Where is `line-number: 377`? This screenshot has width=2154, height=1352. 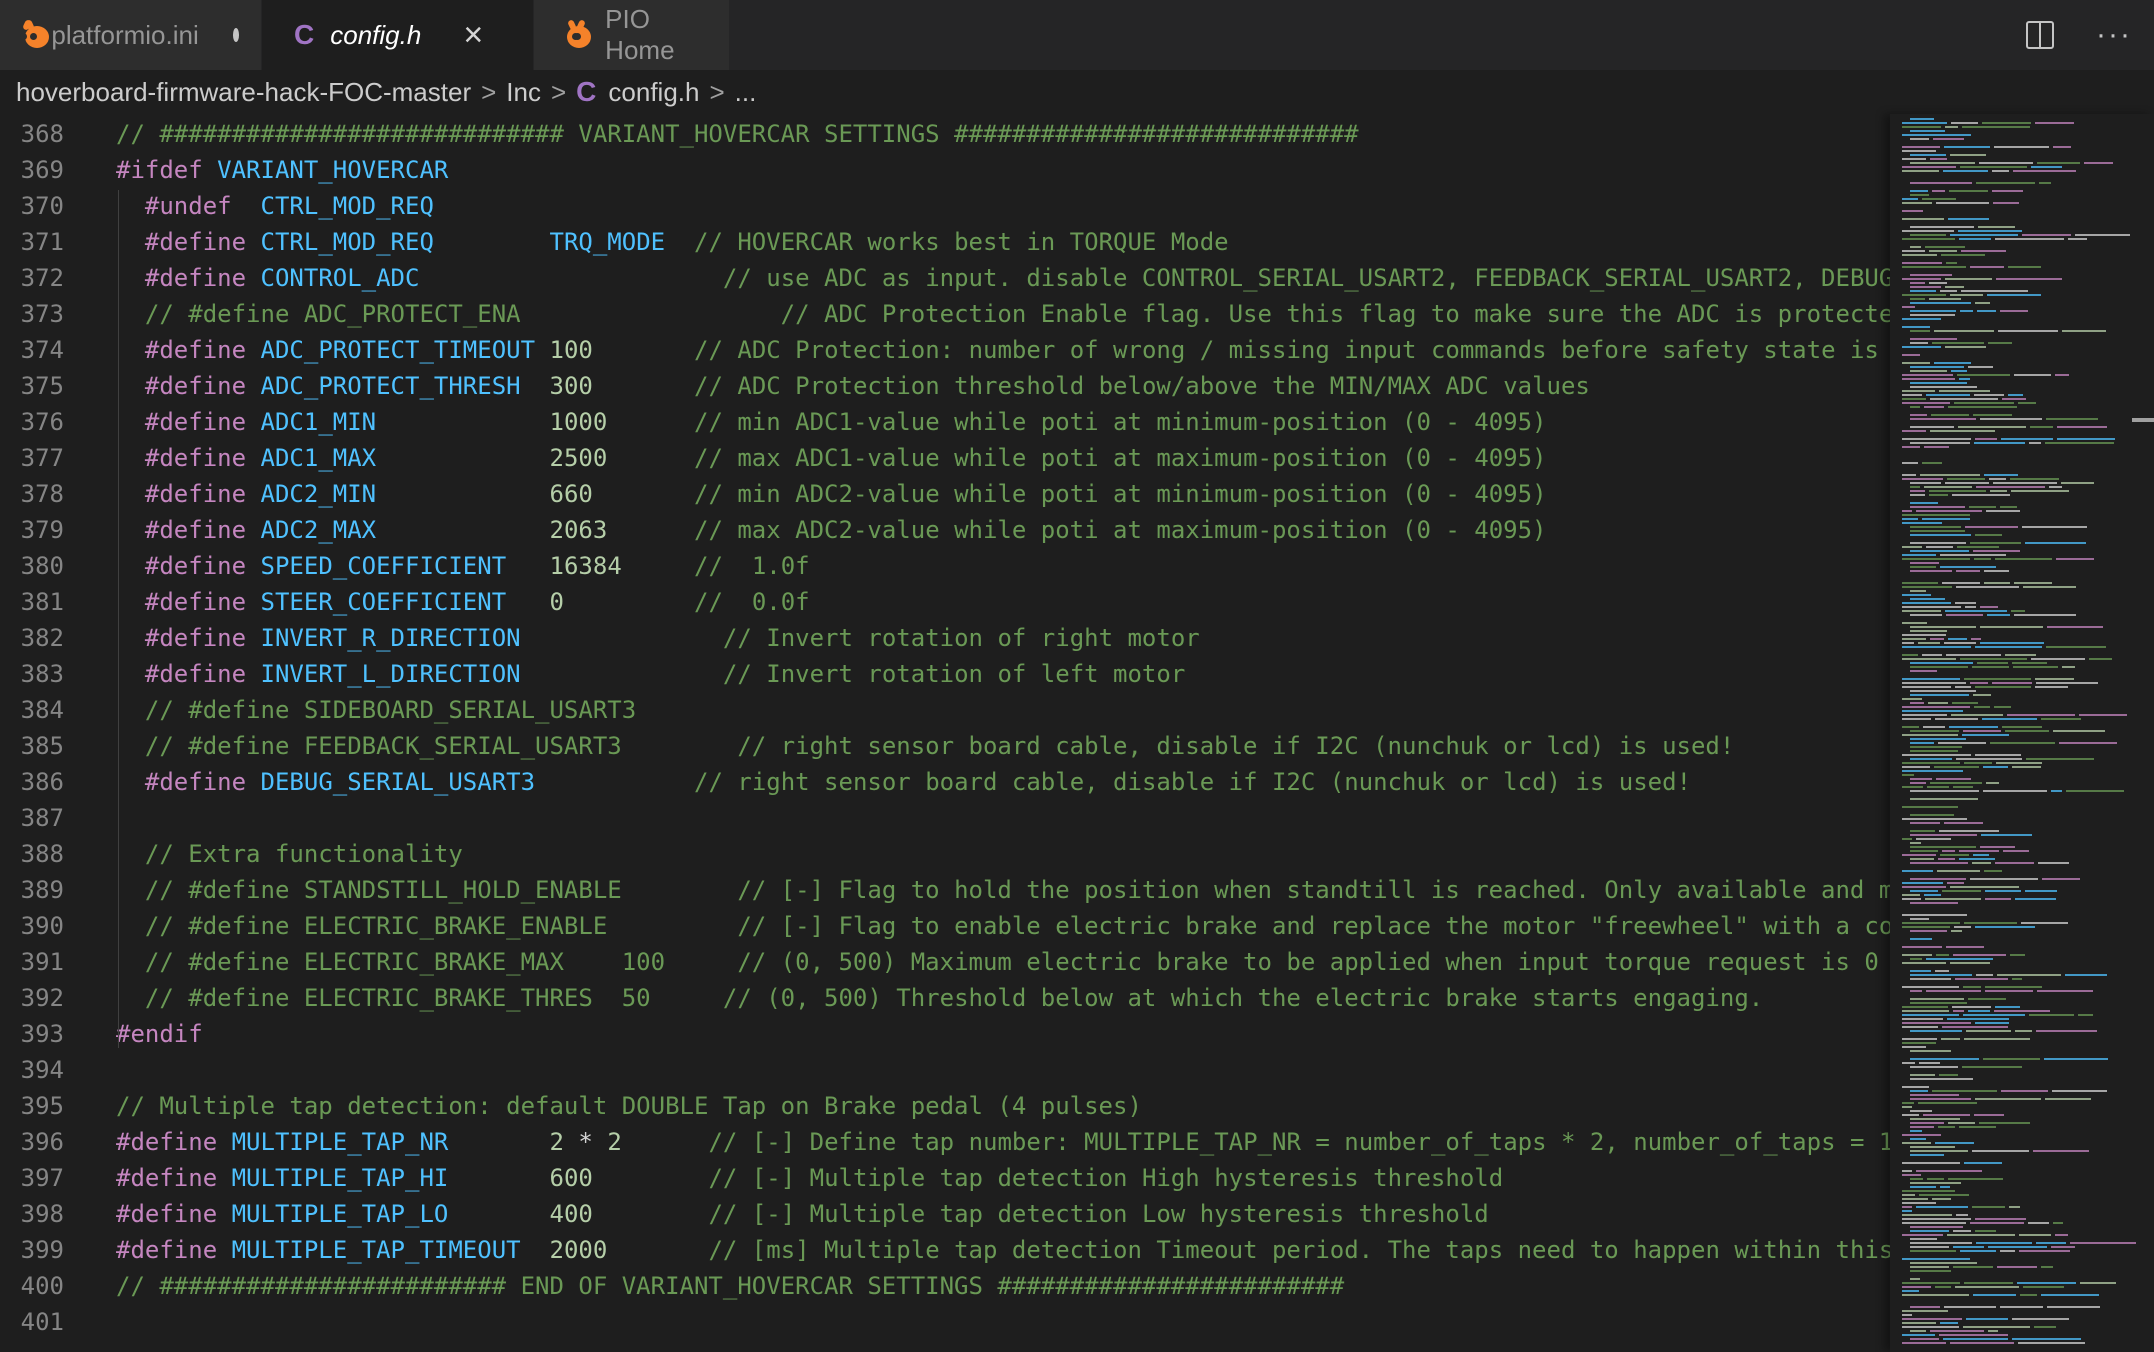 line-number: 377 is located at coordinates (42, 458).